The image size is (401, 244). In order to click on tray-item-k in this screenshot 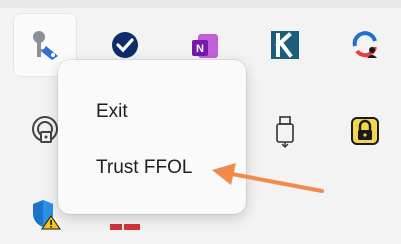, I will do `click(285, 45)`.